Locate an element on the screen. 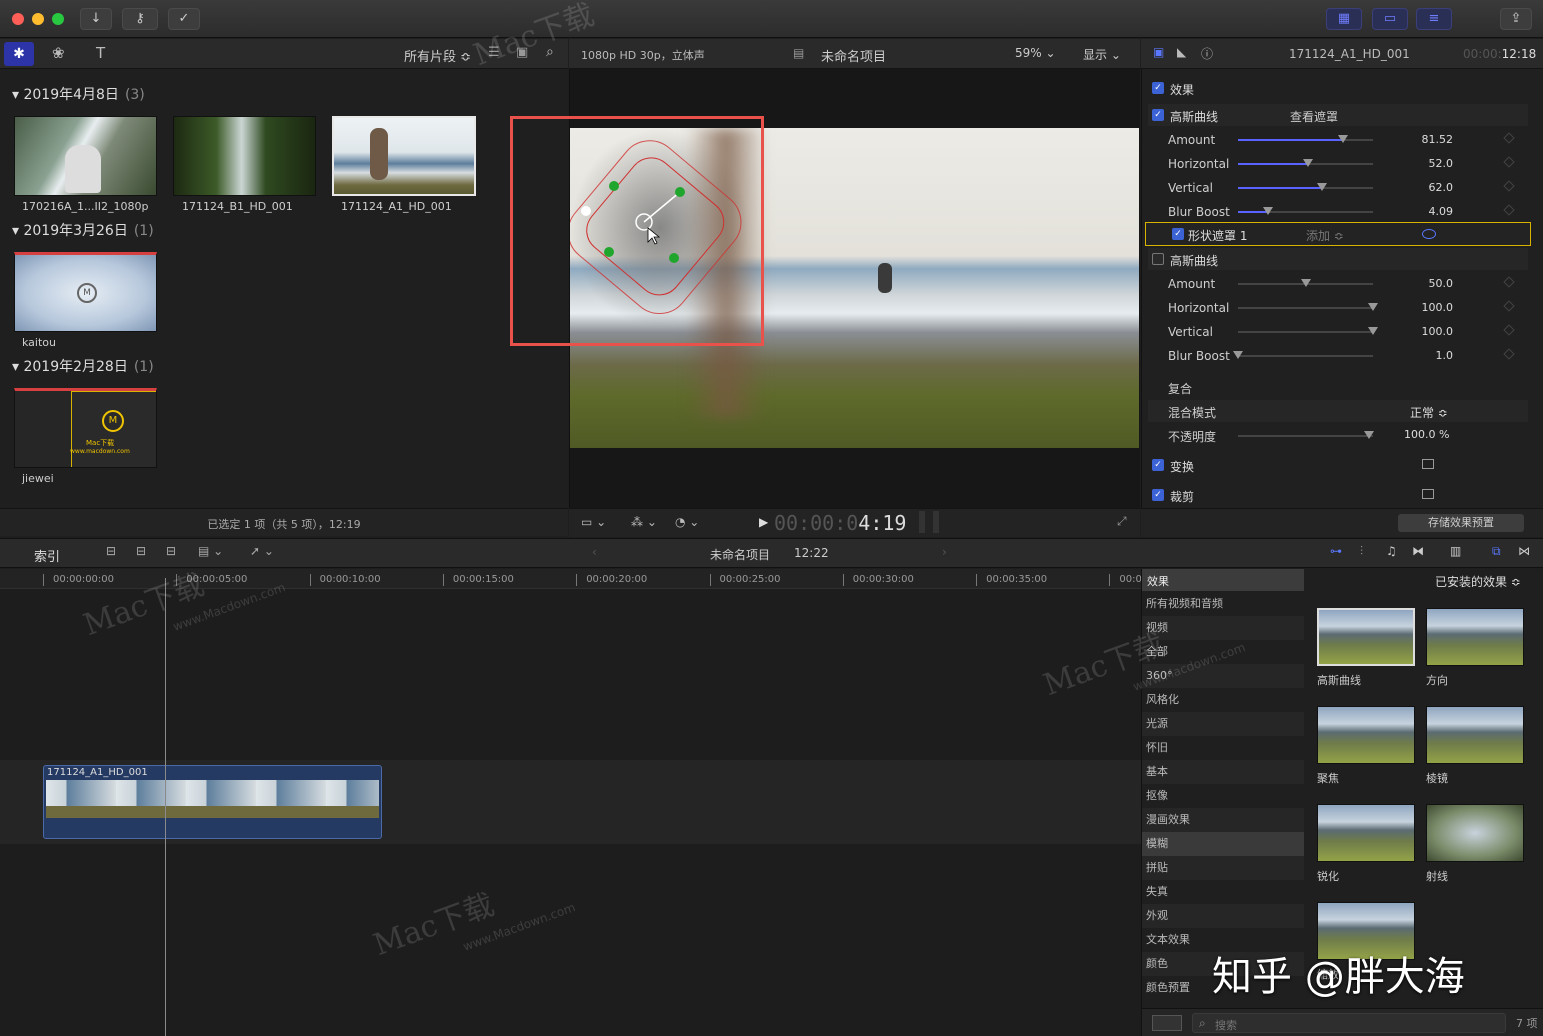 This screenshot has width=1543, height=1036. effects-browser-icon: ⧉ is located at coordinates (1496, 551).